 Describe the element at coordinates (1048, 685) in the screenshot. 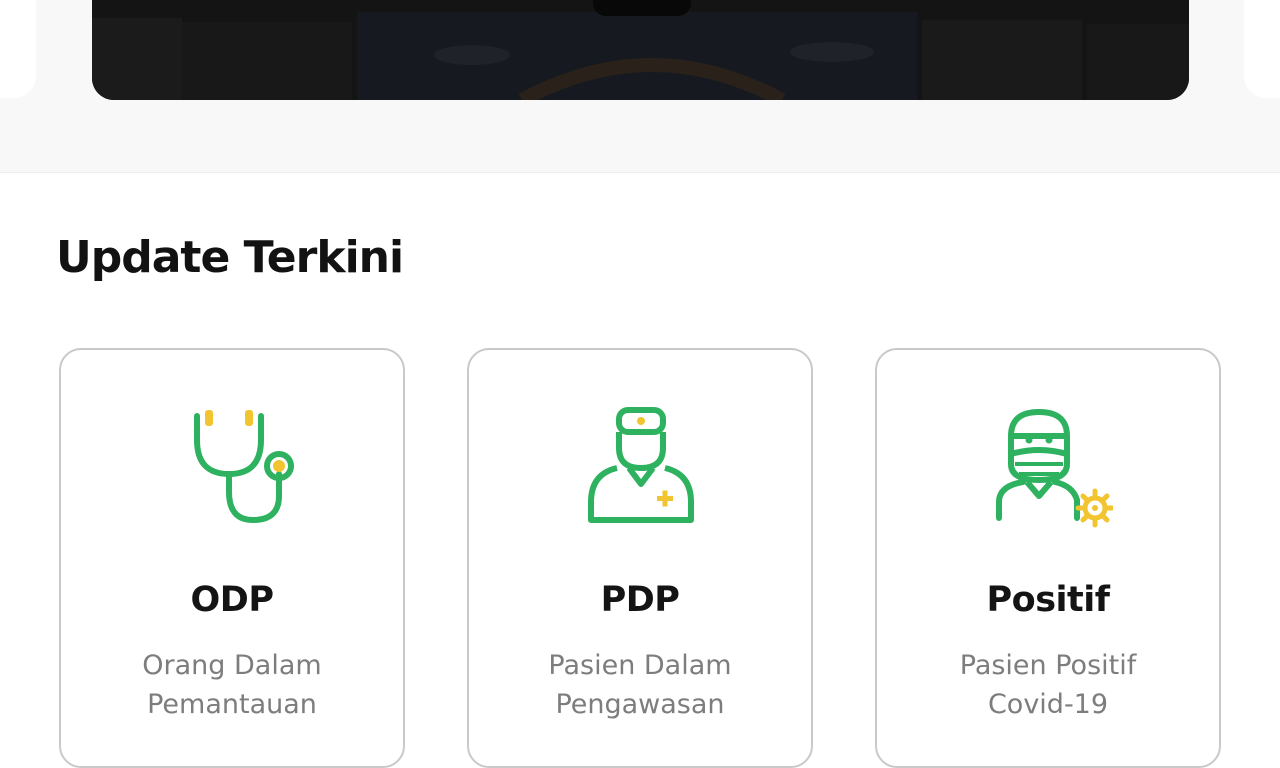

I see `card-description: Pasien Positif Covid-19` at that location.